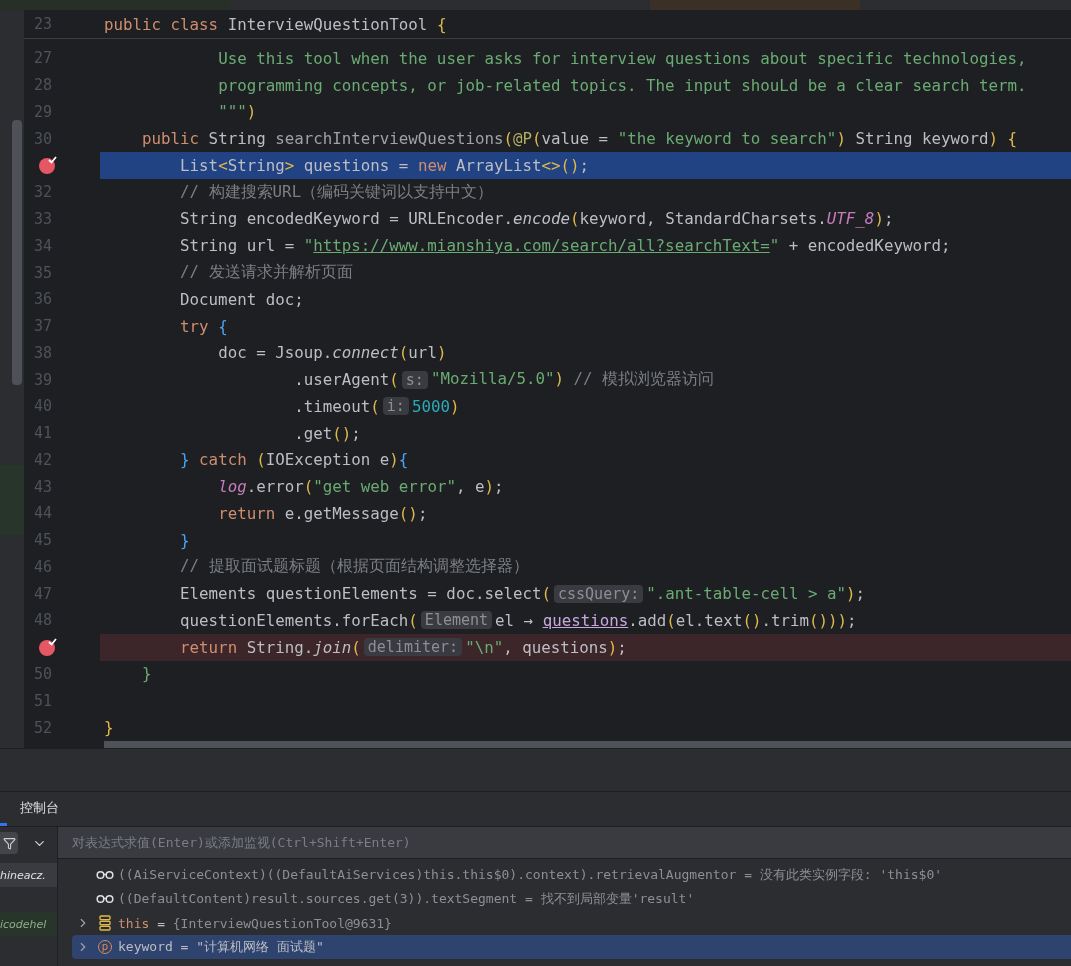 The height and width of the screenshot is (966, 1071). I want to click on variable-text: keyword = "计算机网络 面试题", so click(221, 947).